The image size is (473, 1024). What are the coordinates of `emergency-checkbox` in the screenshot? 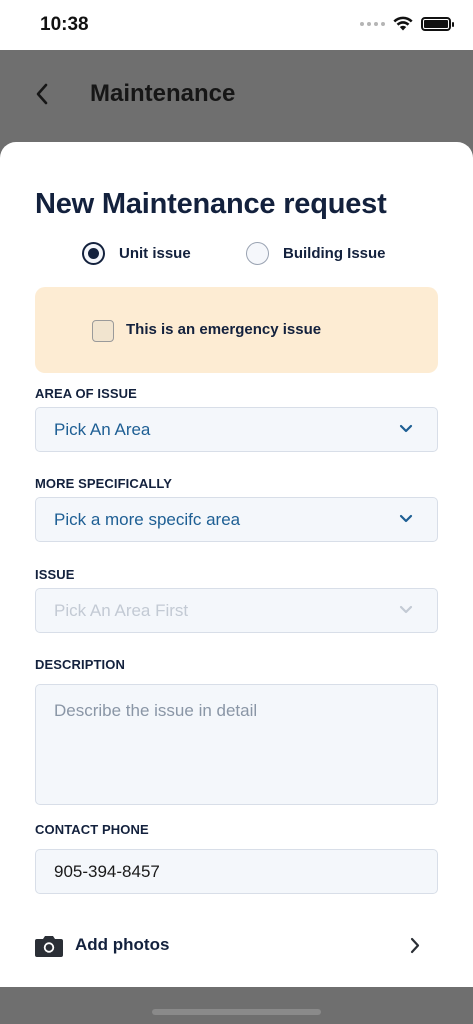 It's located at (103, 331).